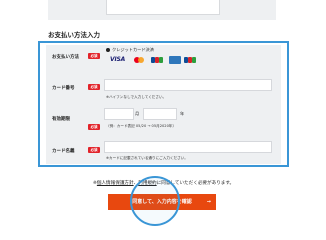  Describe the element at coordinates (63, 88) in the screenshot. I see `card-number-label: カード番号` at that location.